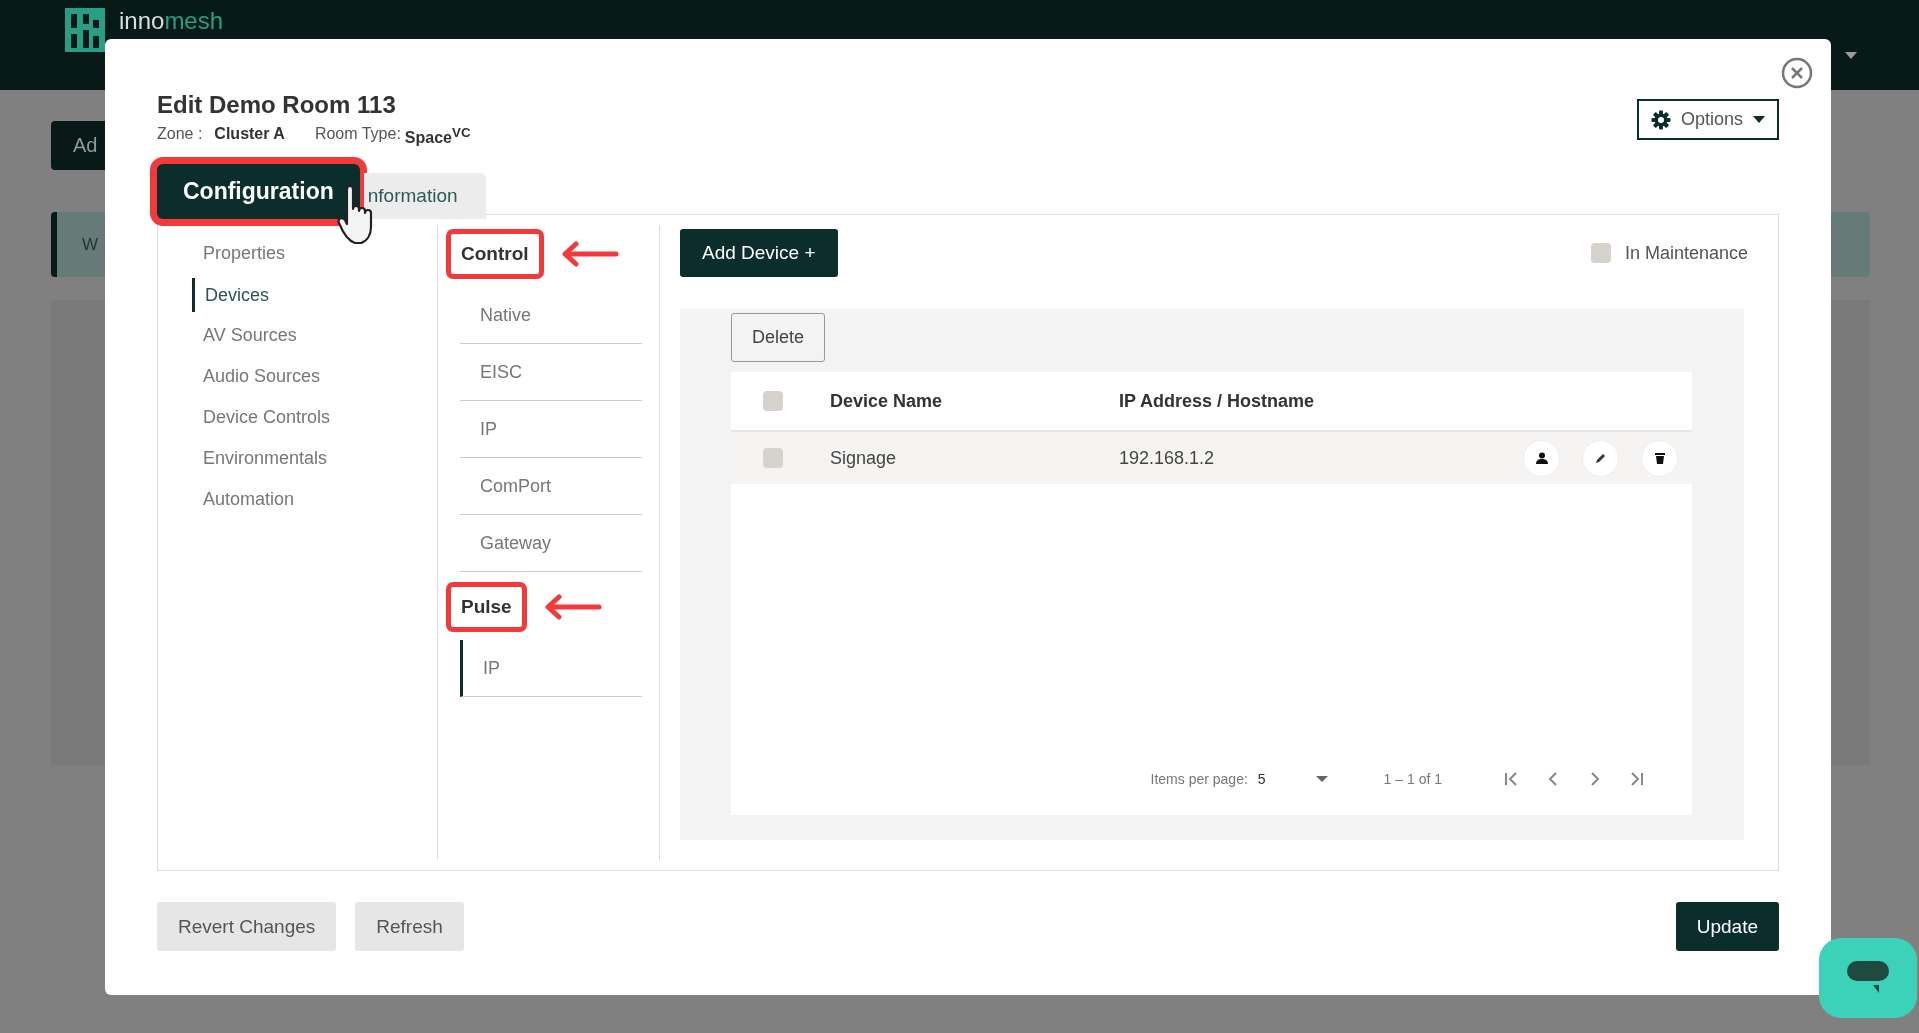 Image resolution: width=1919 pixels, height=1033 pixels. Describe the element at coordinates (277, 105) in the screenshot. I see `dialog-title: Edit Demo Room 113` at that location.